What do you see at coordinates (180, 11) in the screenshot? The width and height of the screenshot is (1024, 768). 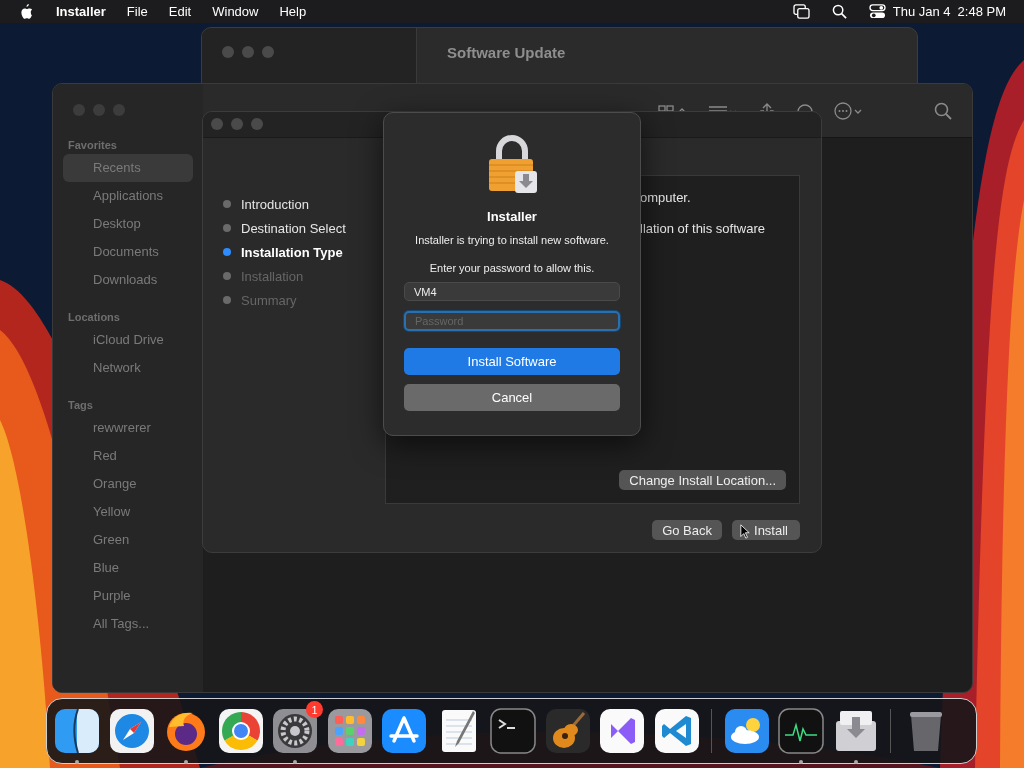 I see `menu-item: Edit` at bounding box center [180, 11].